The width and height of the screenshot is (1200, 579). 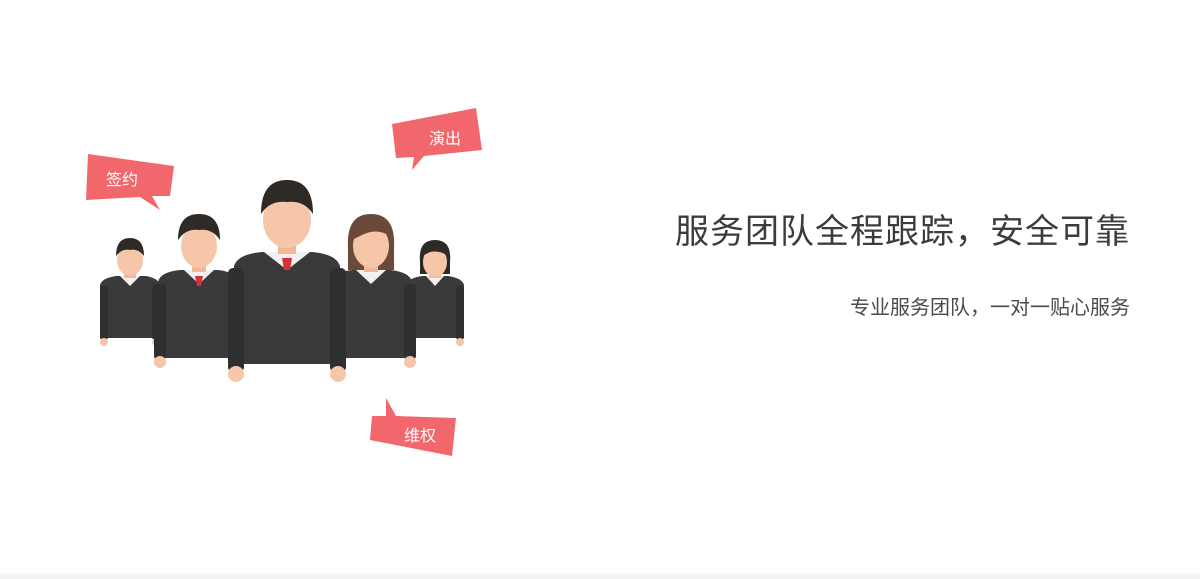 What do you see at coordinates (420, 435) in the screenshot?
I see `bubble-label-protect: 维权` at bounding box center [420, 435].